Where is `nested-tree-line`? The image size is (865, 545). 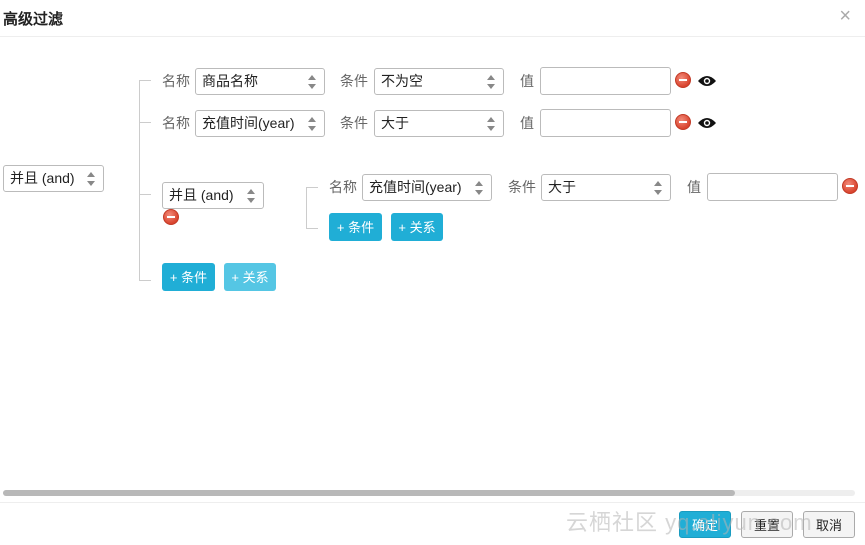
nested-tree-line is located at coordinates (306, 208).